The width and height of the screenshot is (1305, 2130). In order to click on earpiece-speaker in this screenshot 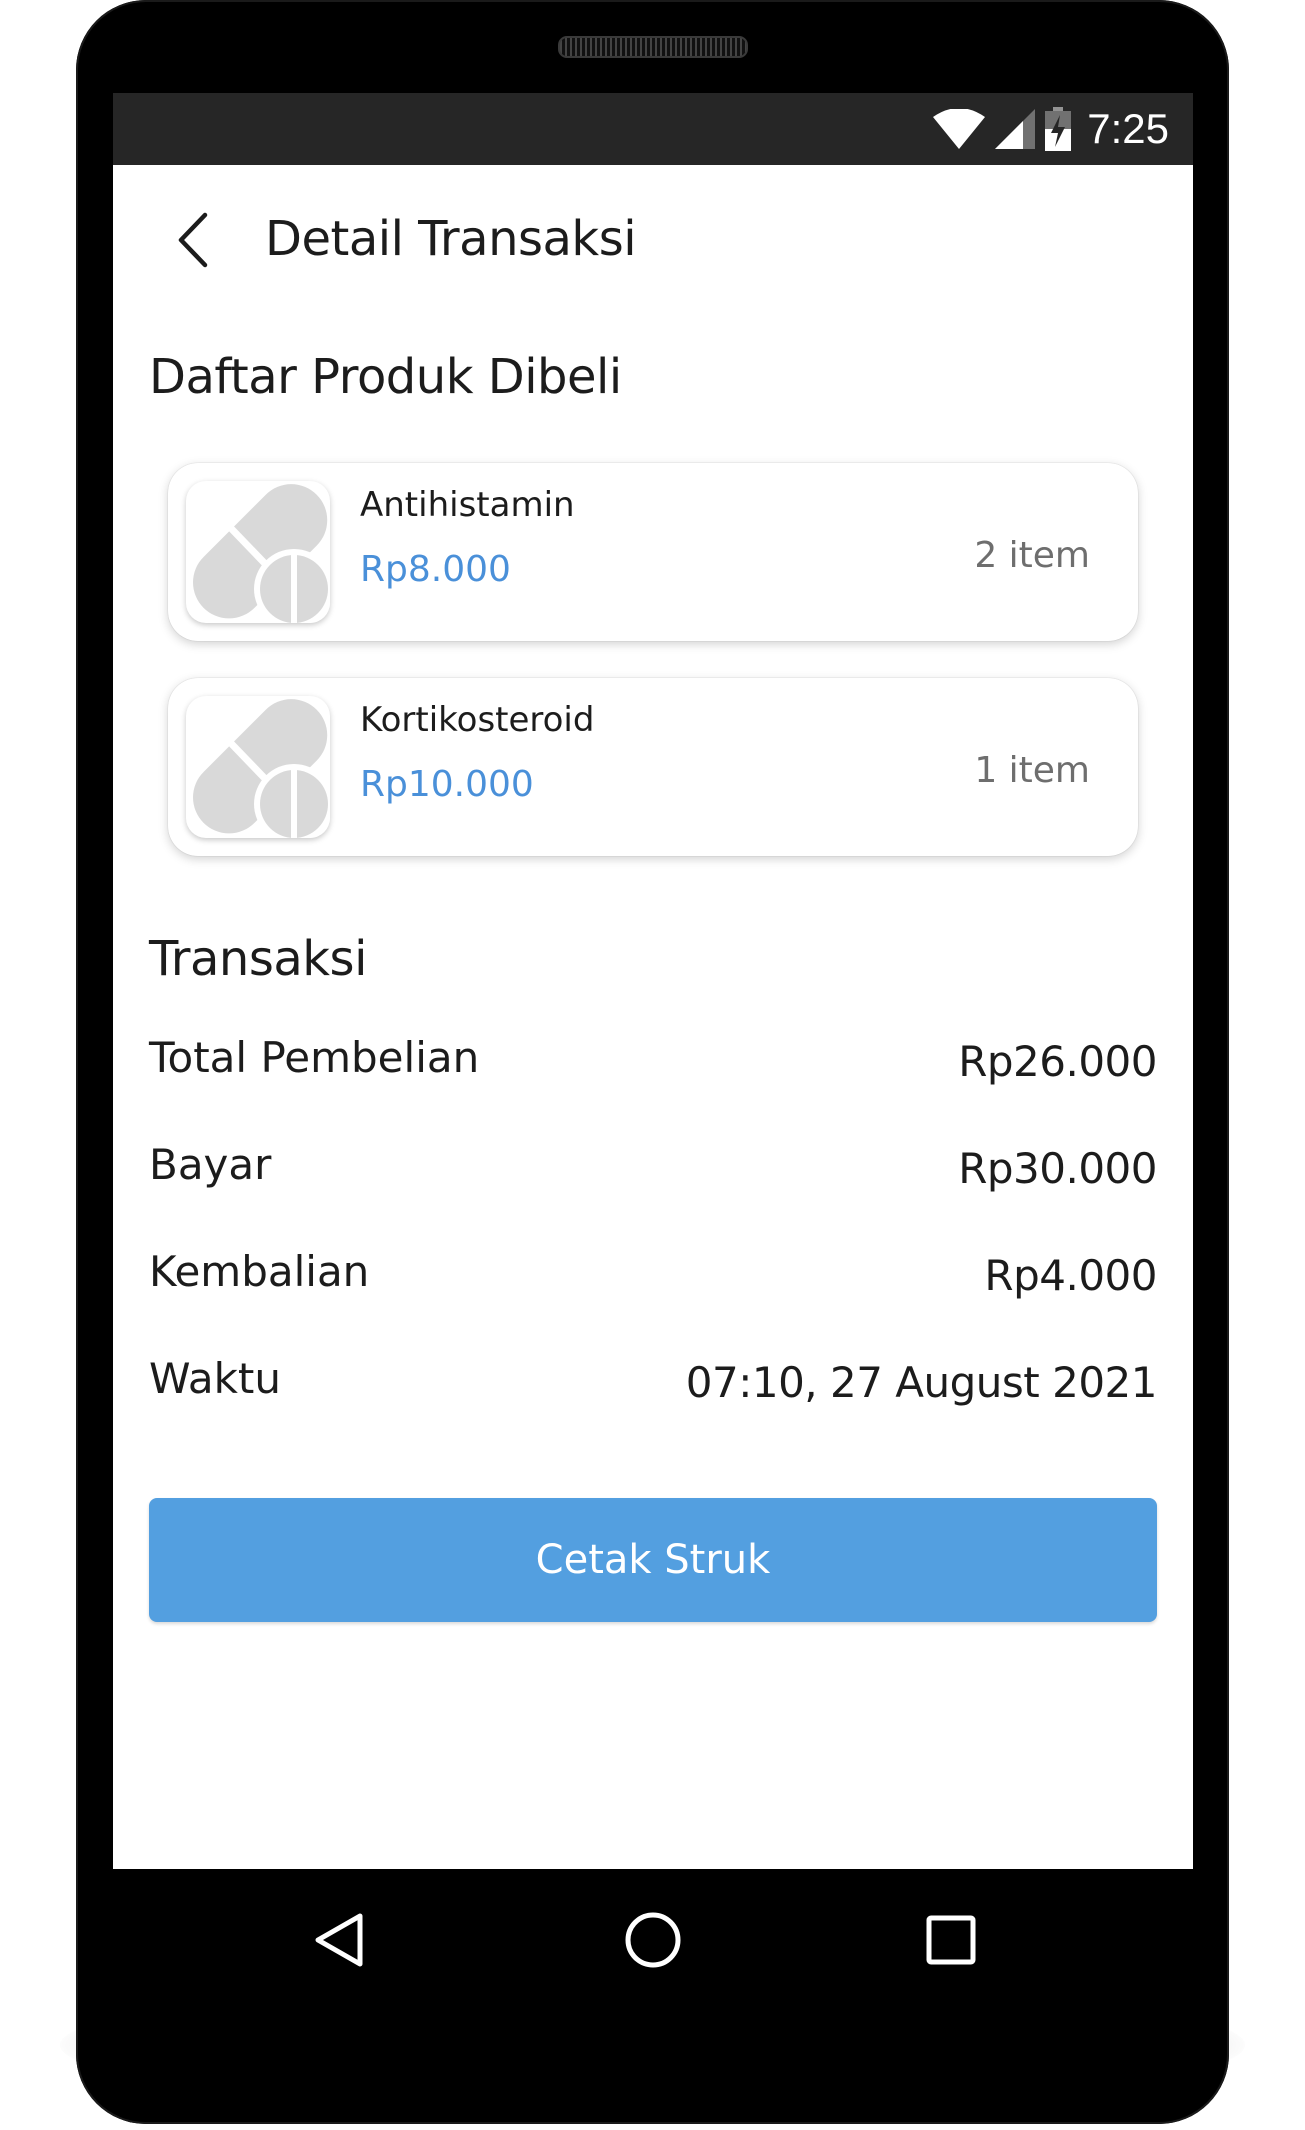, I will do `click(653, 47)`.